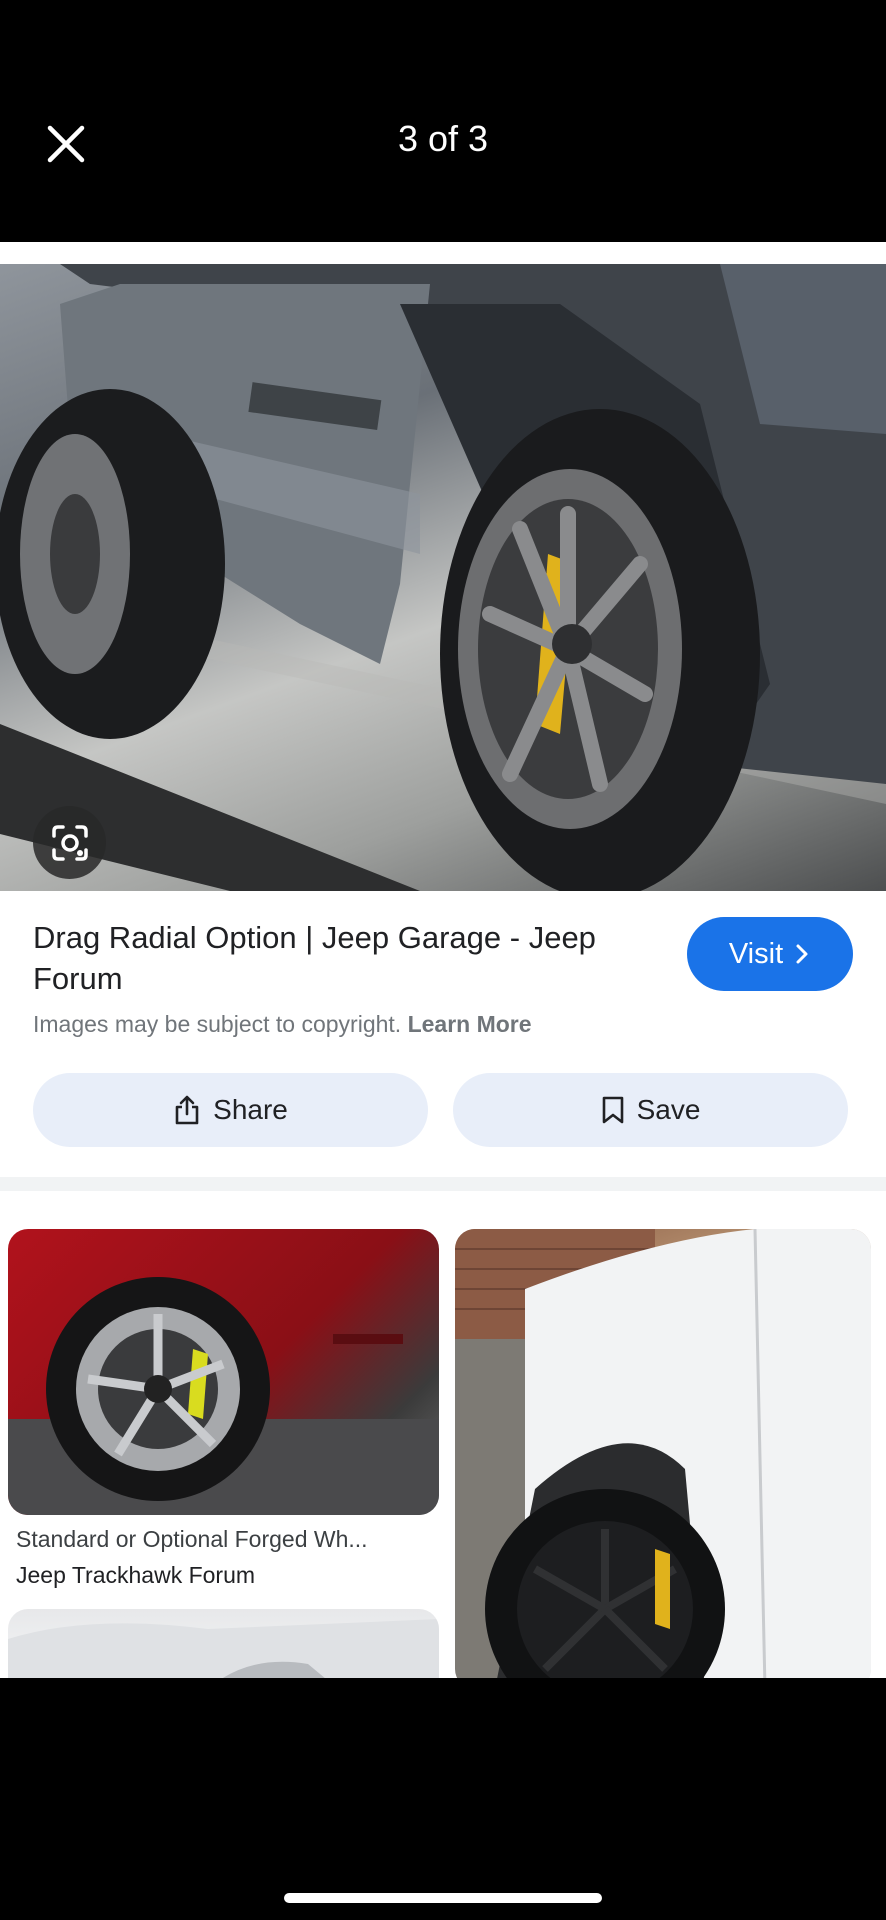 The image size is (886, 1920). What do you see at coordinates (217, 1024) in the screenshot?
I see `copyright-text: Images may be subject to copyright.` at bounding box center [217, 1024].